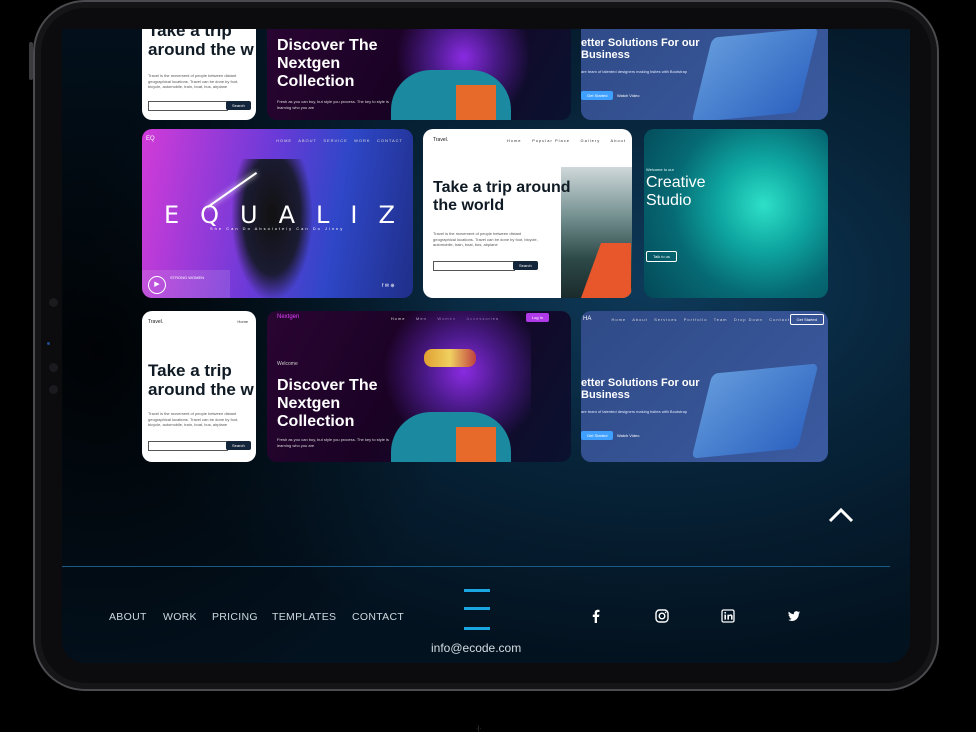 The image size is (976, 732). What do you see at coordinates (748, 319) in the screenshot?
I see `nav-item: Drop Down` at bounding box center [748, 319].